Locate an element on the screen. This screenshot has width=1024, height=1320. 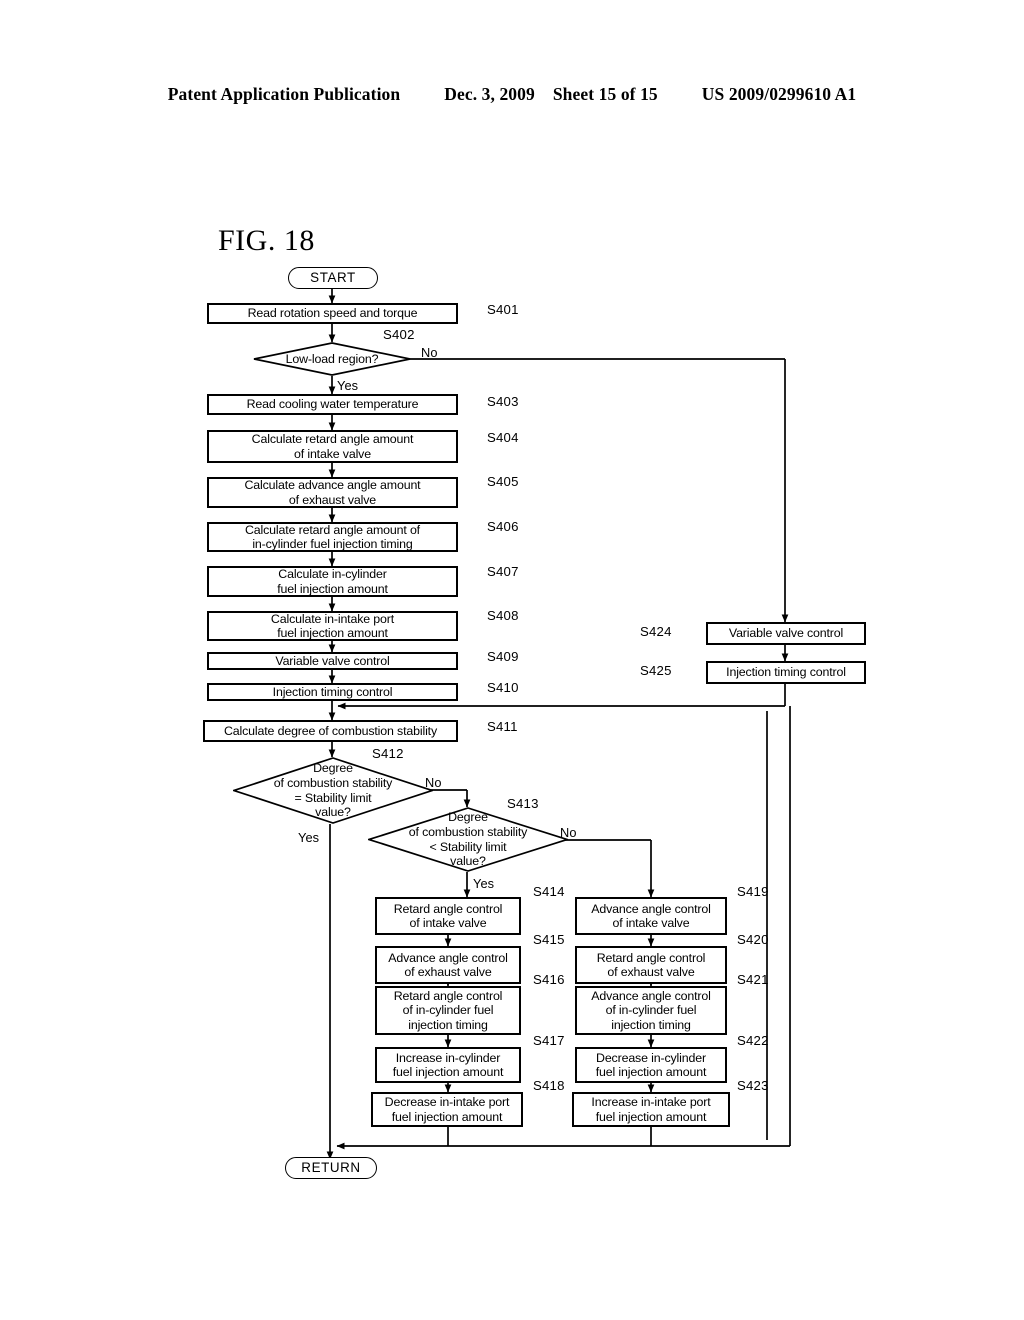
step-s410-box: Injection timing control is located at coordinates (332, 692).